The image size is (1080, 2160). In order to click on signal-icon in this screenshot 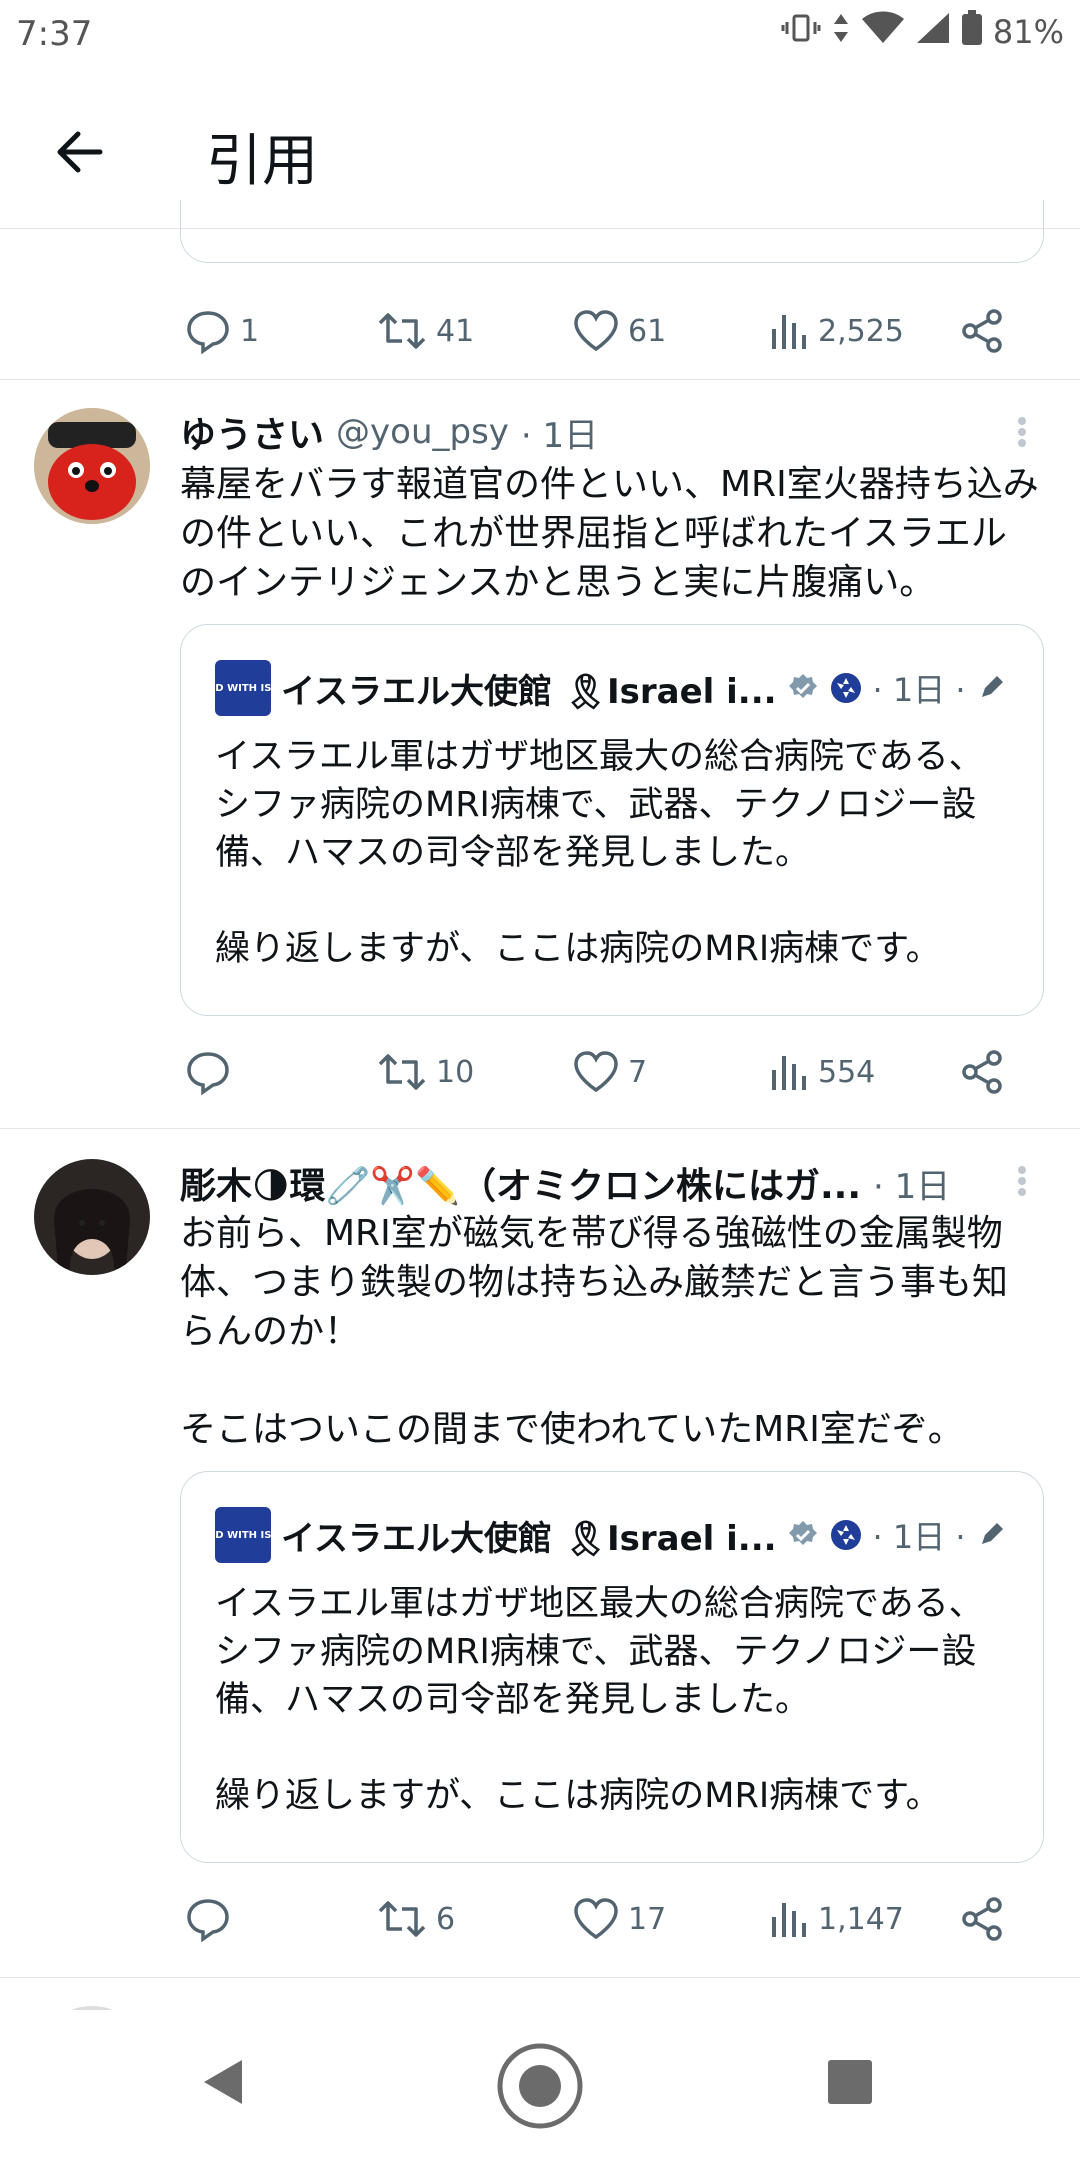, I will do `click(933, 32)`.